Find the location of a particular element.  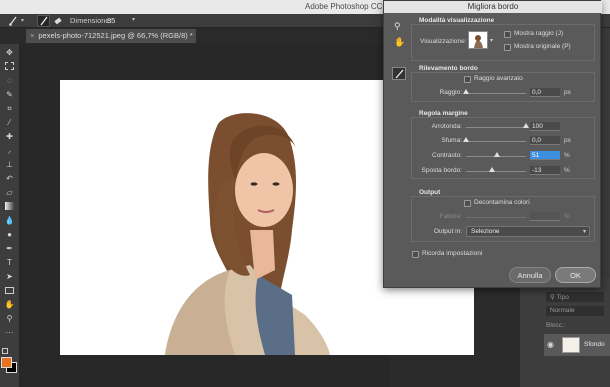

layer-kind-filter: ⚲ Tipo is located at coordinates (575, 297).